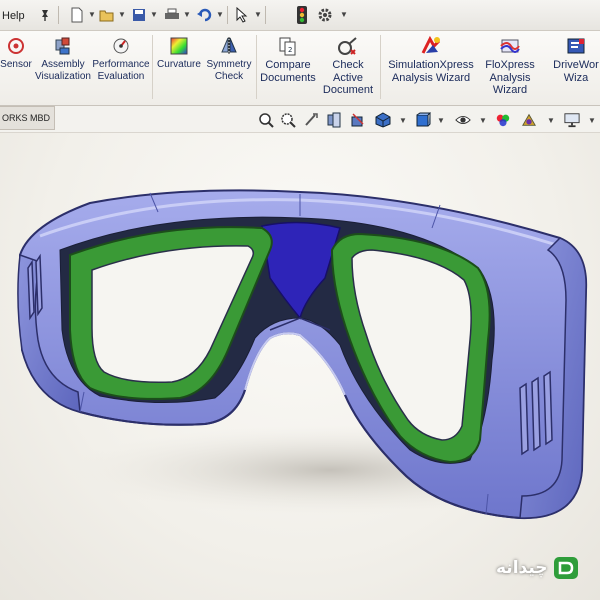  I want to click on sensor-button: Sensor, so click(16, 52).